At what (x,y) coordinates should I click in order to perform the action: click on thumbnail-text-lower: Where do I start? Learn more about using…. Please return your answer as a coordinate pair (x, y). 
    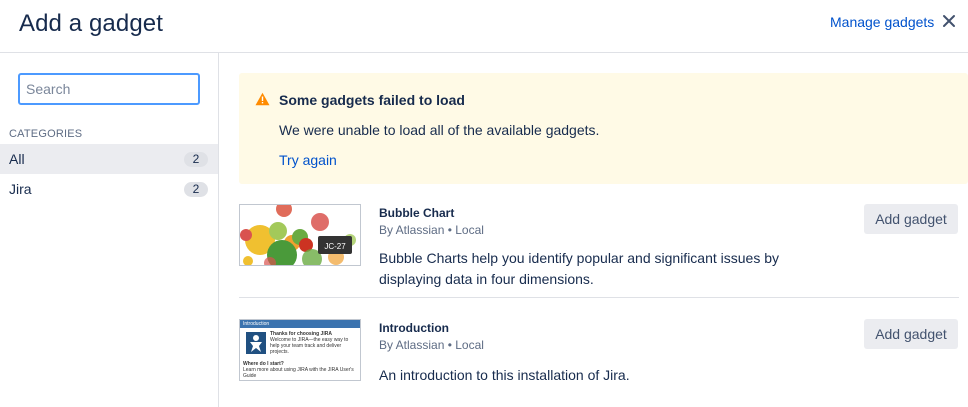
    Looking at the image, I should click on (300, 370).